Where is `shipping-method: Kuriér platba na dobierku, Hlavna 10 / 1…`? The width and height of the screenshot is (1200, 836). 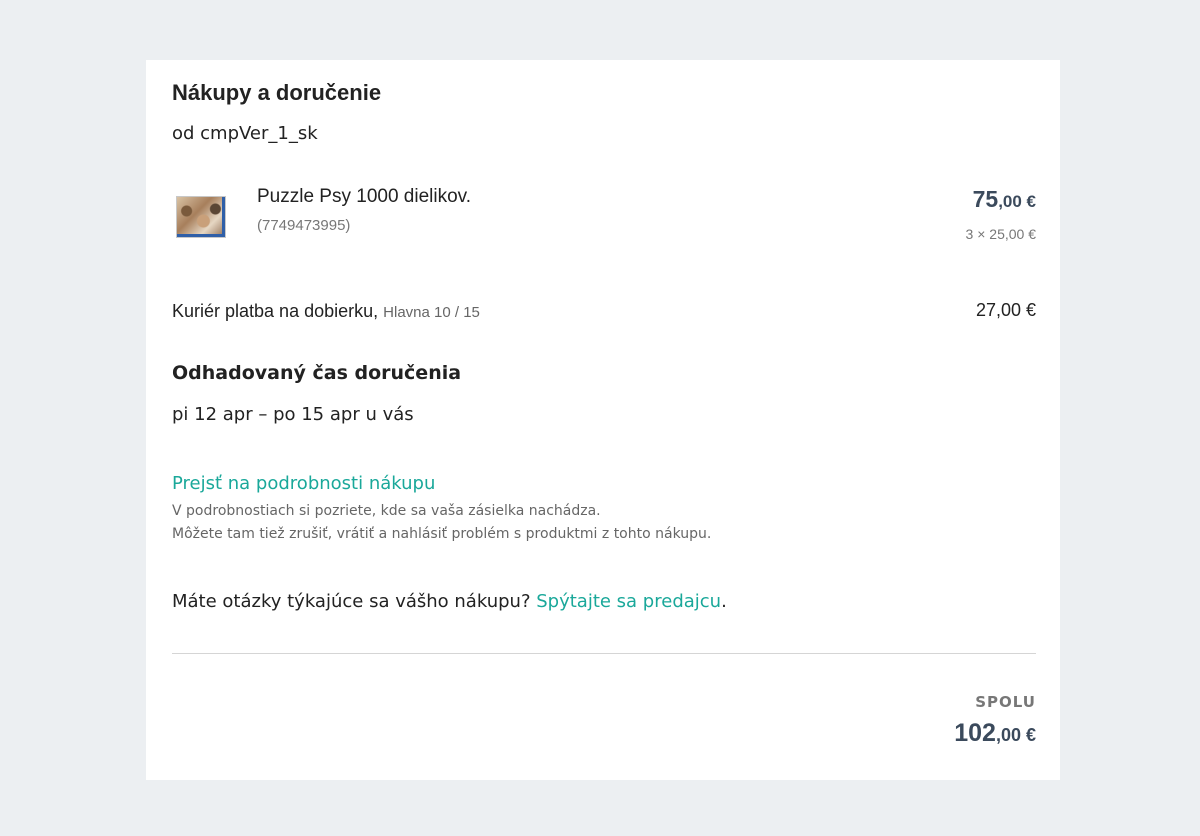 shipping-method: Kuriér platba na dobierku, Hlavna 10 / 1… is located at coordinates (326, 311).